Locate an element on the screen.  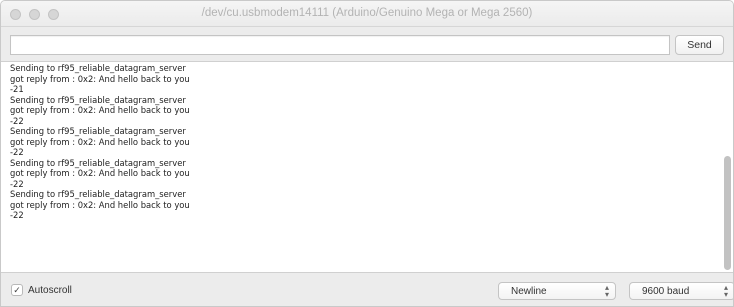
autoscroll-label: Autoscroll is located at coordinates (50, 290).